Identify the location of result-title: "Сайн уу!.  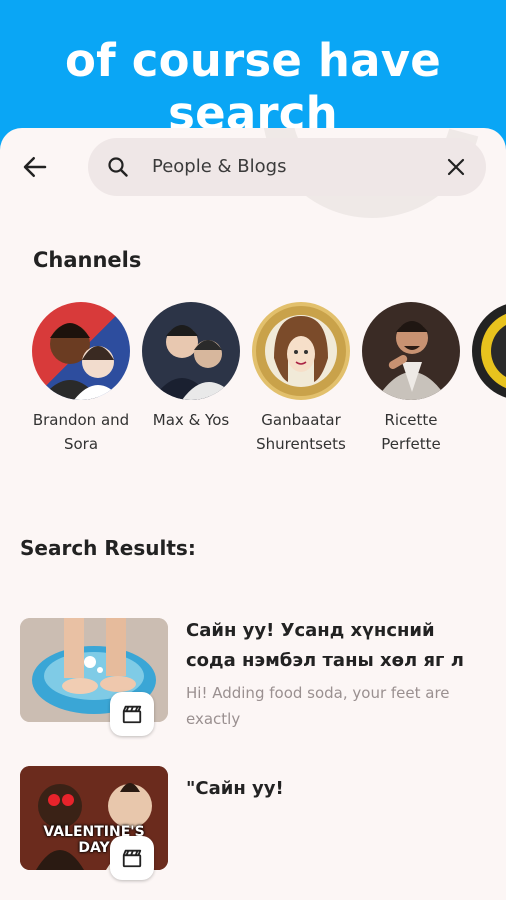
(336, 789).